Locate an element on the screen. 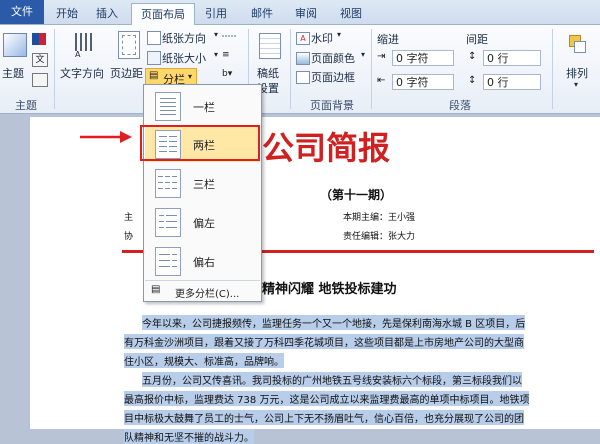  theme-button: 主题 is located at coordinates (13, 73).